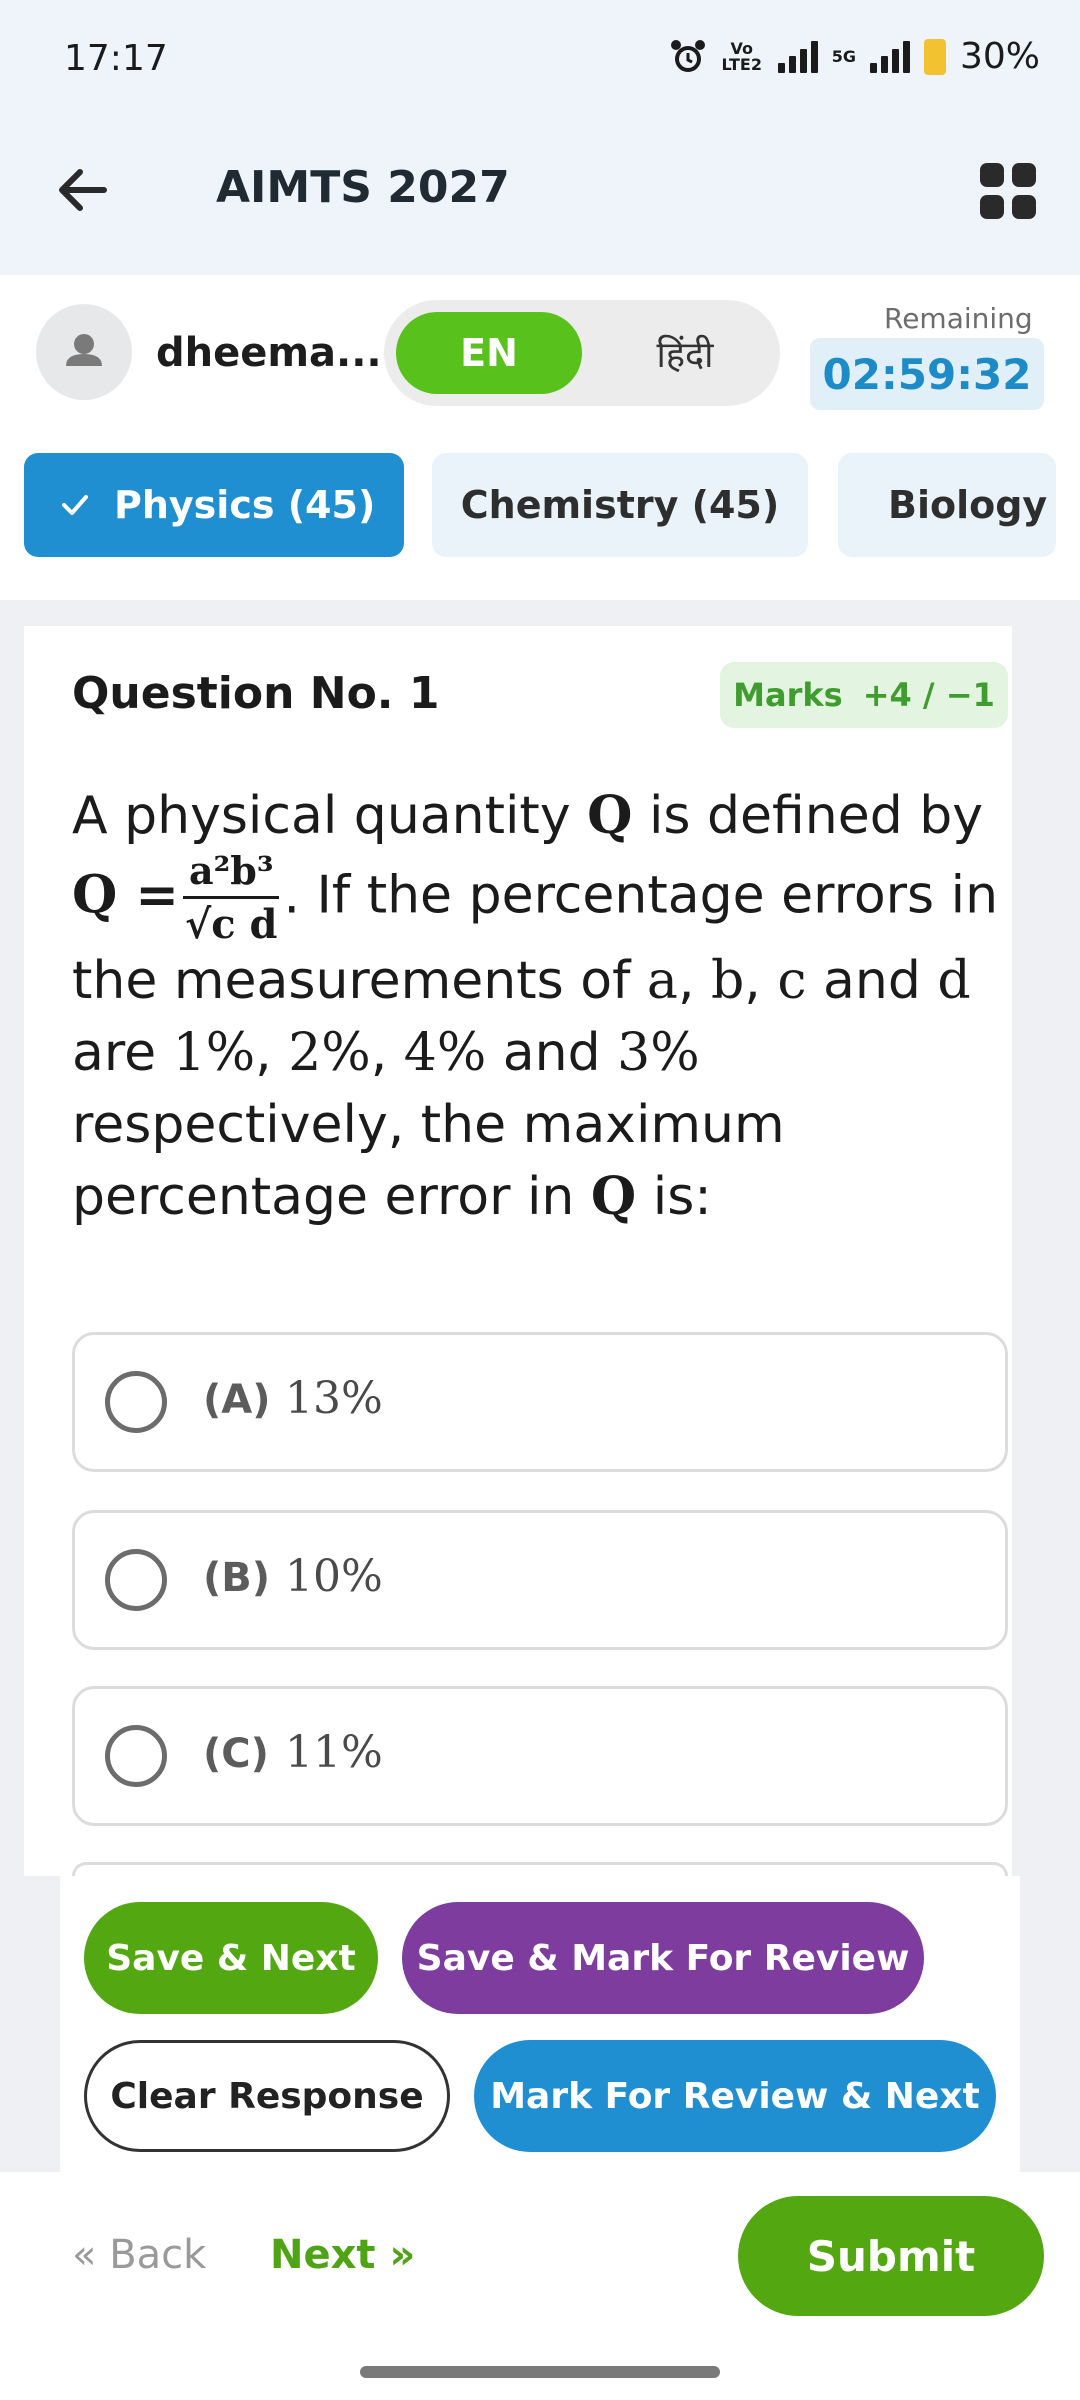  I want to click on option-b: (B) 10%, so click(540, 1580).